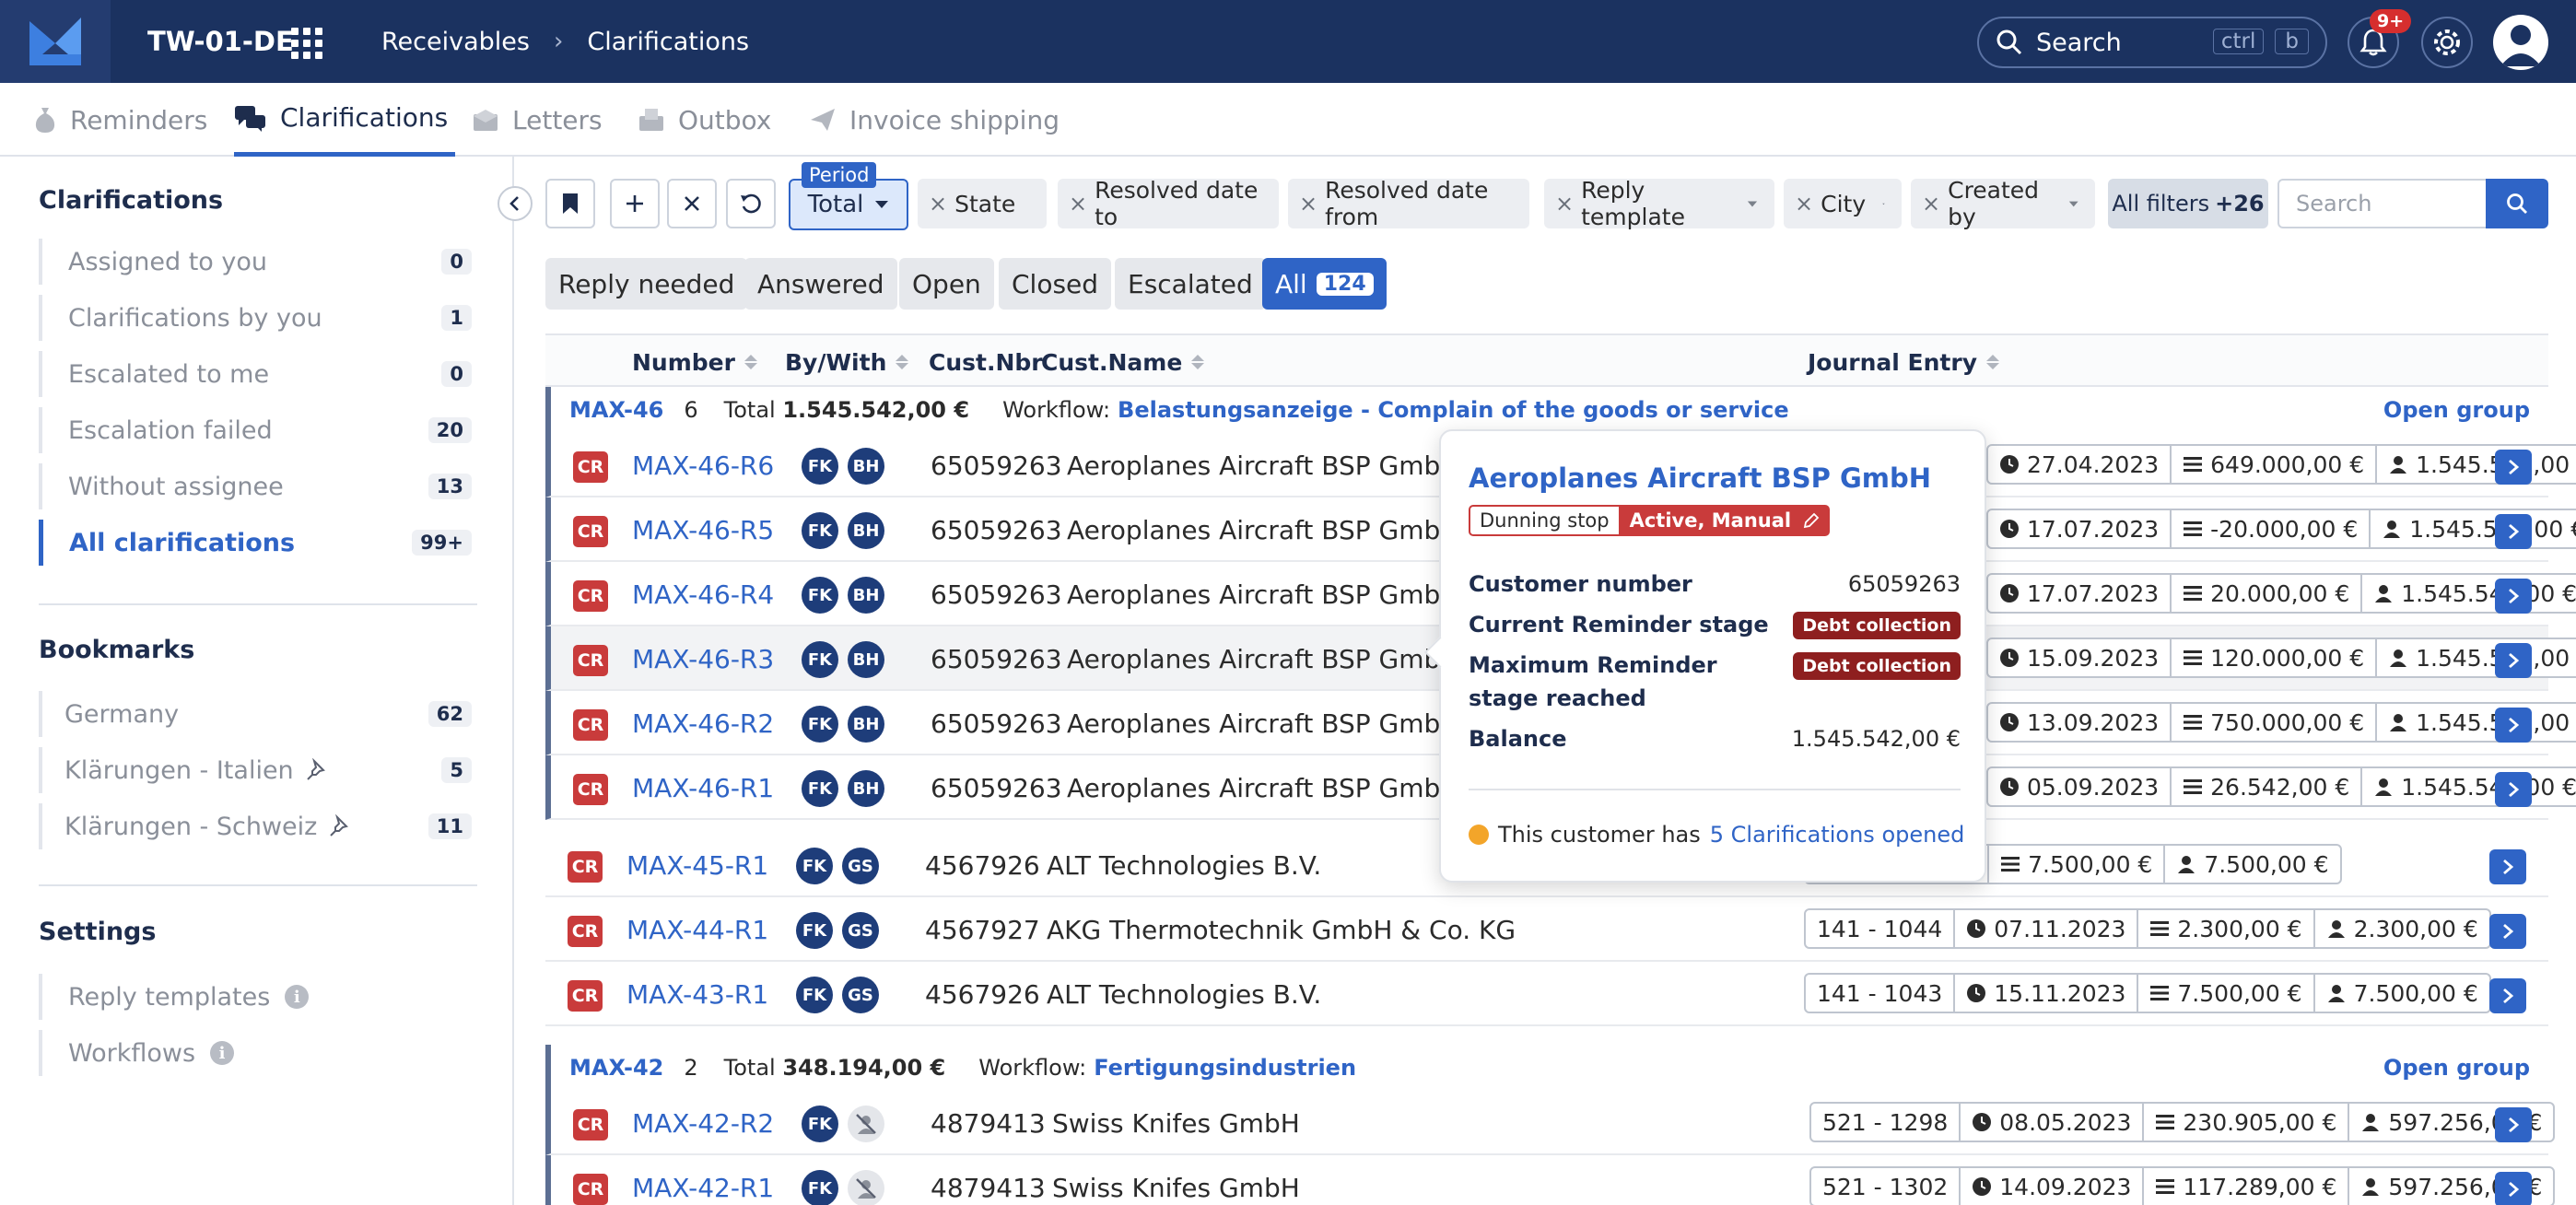 This screenshot has width=2576, height=1205. Describe the element at coordinates (2382, 203) in the screenshot. I see `filter-search-input: Search` at that location.